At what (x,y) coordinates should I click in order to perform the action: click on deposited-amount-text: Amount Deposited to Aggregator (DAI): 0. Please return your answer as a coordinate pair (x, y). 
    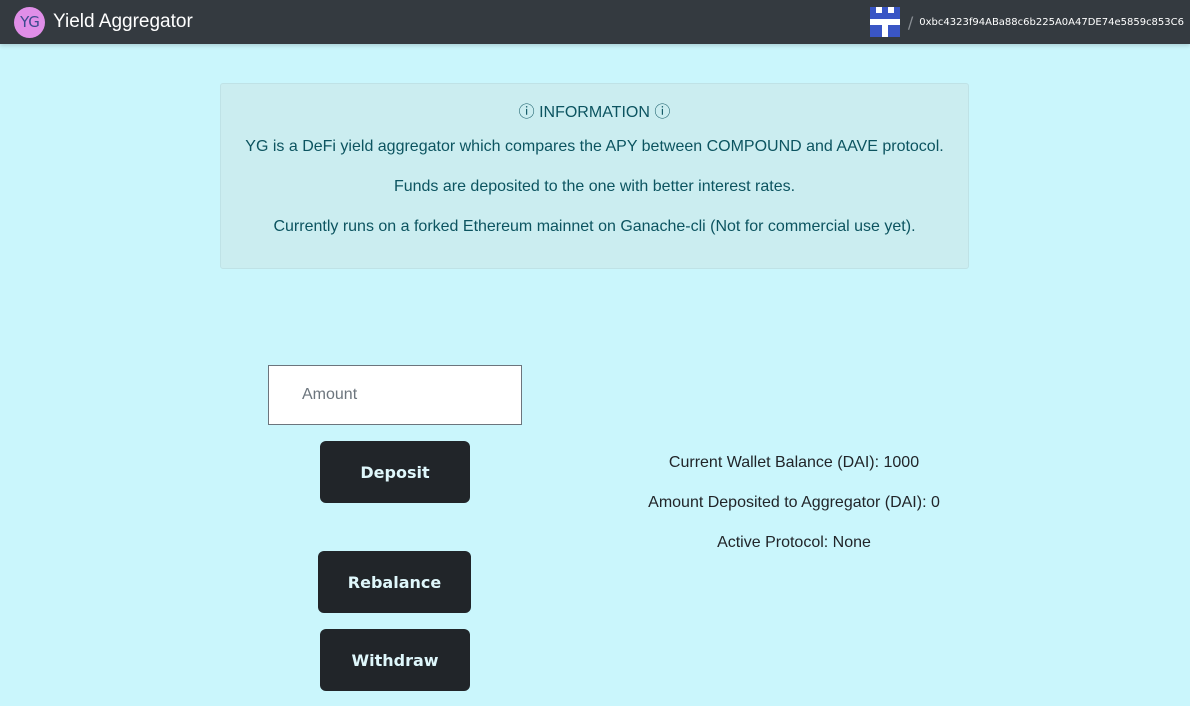
    Looking at the image, I should click on (794, 502).